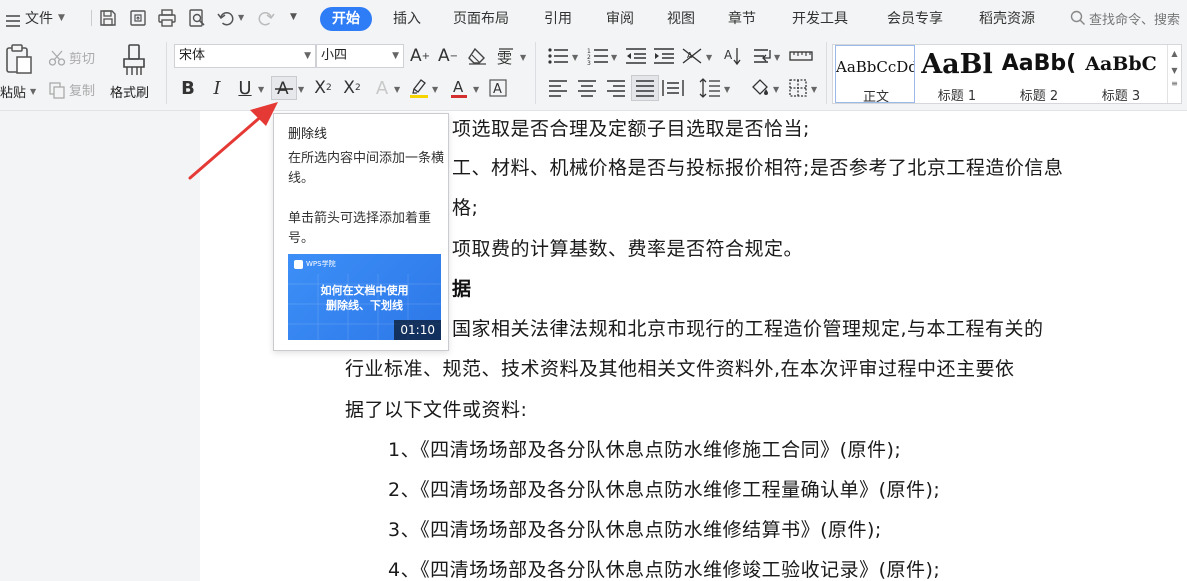  What do you see at coordinates (558, 88) in the screenshot?
I see `align-left-icon` at bounding box center [558, 88].